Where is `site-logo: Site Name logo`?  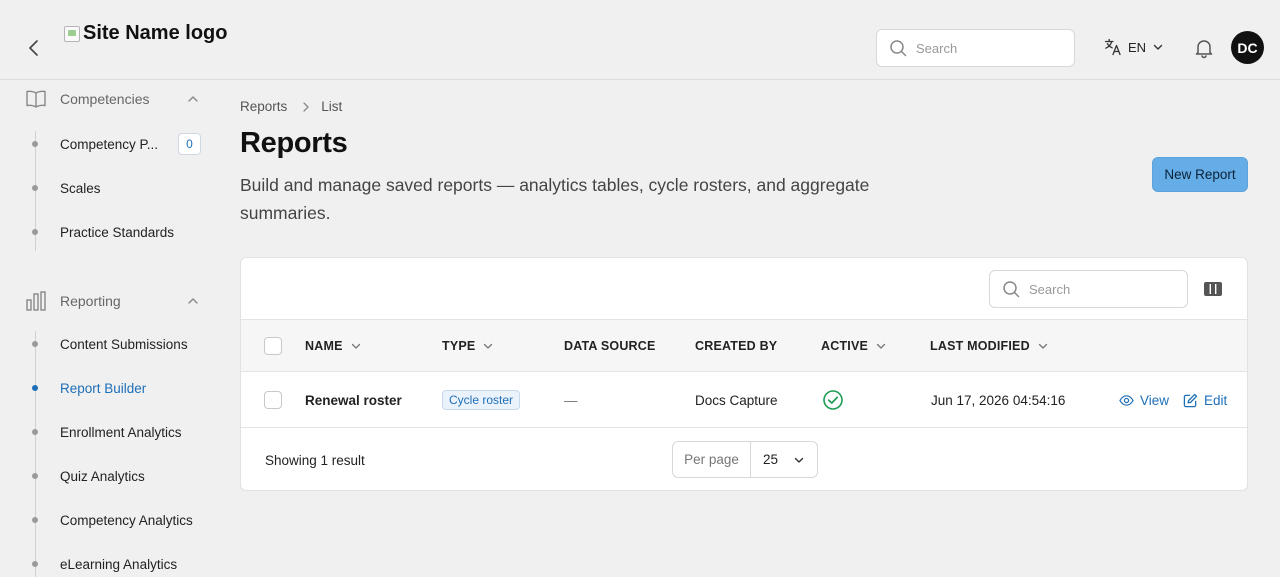 site-logo: Site Name logo is located at coordinates (145, 33).